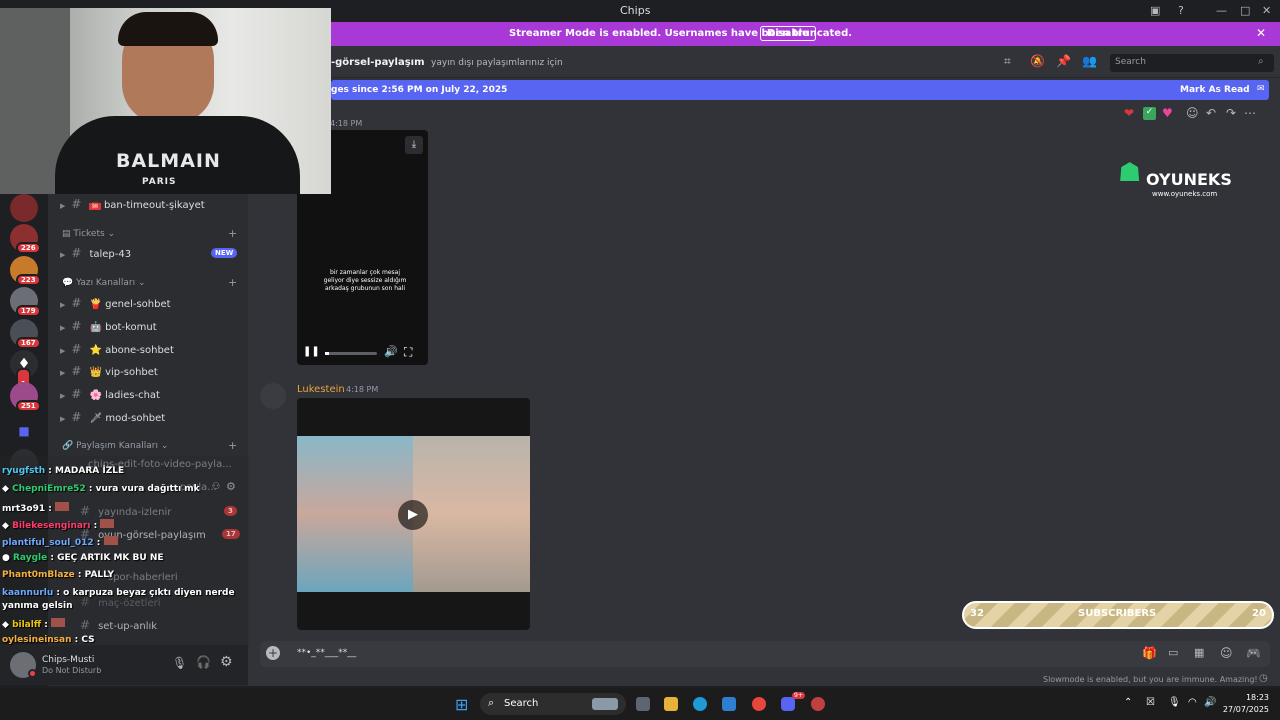 This screenshot has width=1280, height=720. Describe the element at coordinates (1245, 10) in the screenshot. I see `maximize-icon: □` at that location.